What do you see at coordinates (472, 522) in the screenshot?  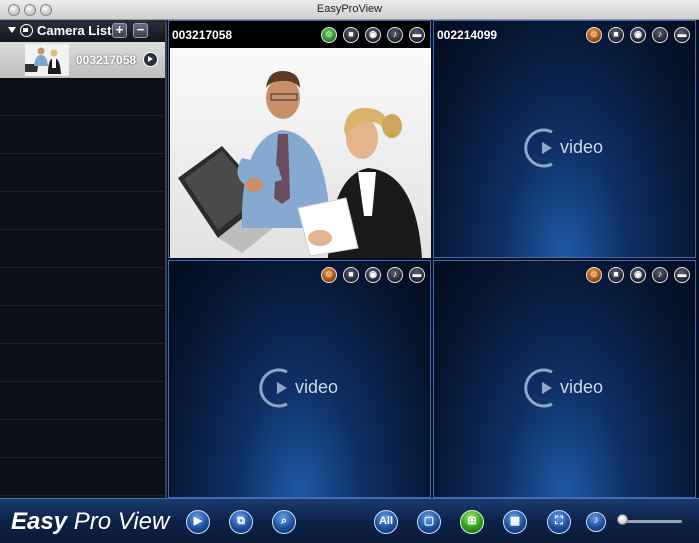 I see `layout-quad-button: ⊞` at bounding box center [472, 522].